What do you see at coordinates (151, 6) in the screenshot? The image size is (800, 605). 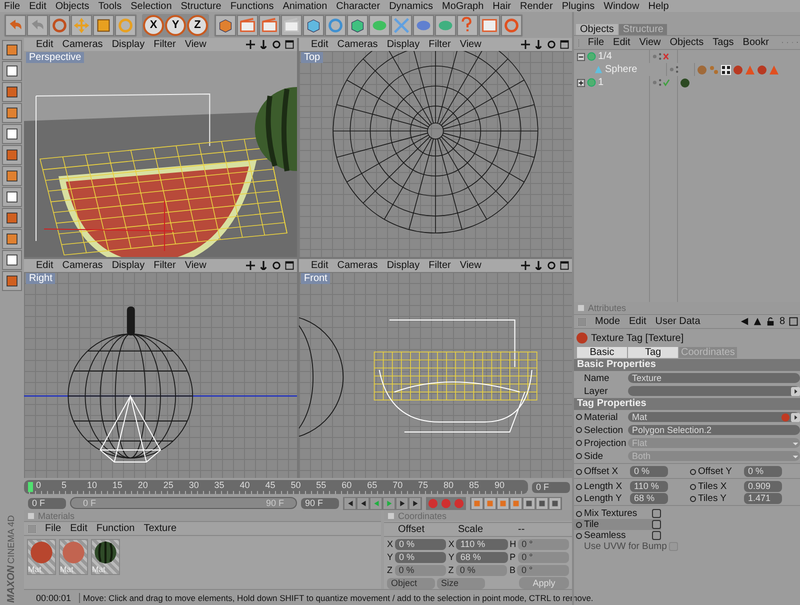 I see `menu-item: Selection` at bounding box center [151, 6].